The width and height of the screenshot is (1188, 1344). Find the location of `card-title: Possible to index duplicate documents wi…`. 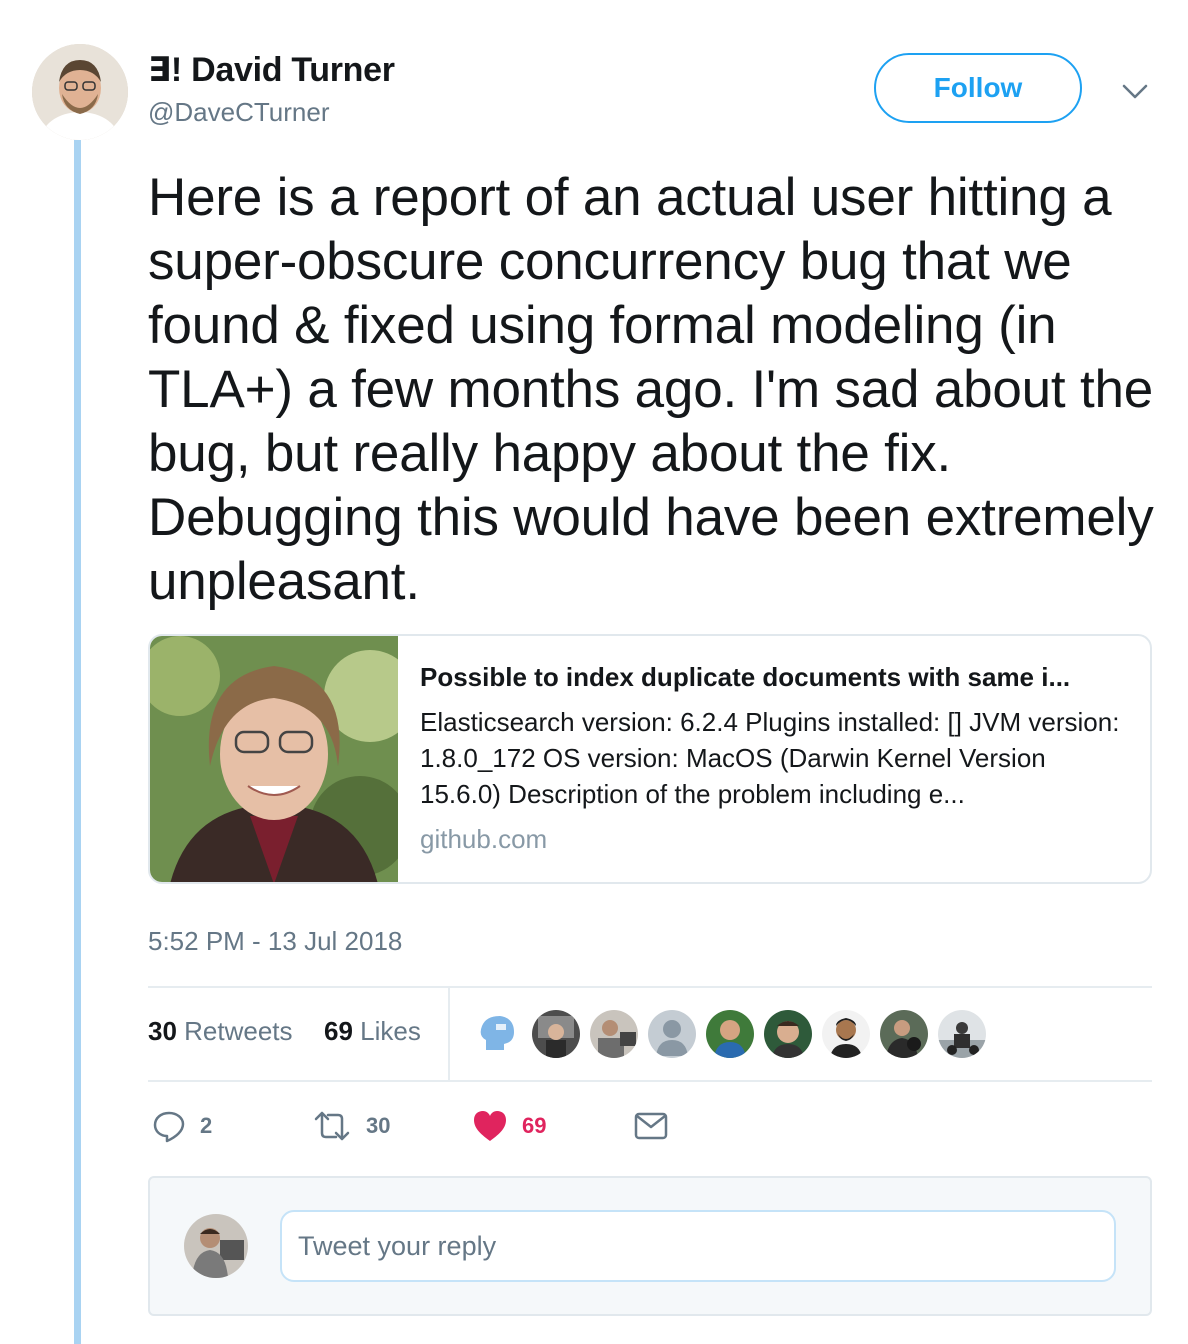

card-title: Possible to index duplicate documents wi… is located at coordinates (745, 677).